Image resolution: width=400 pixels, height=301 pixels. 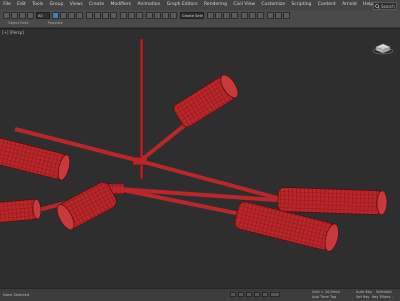 I want to click on menu-item-tools: Tools, so click(x=37, y=5).